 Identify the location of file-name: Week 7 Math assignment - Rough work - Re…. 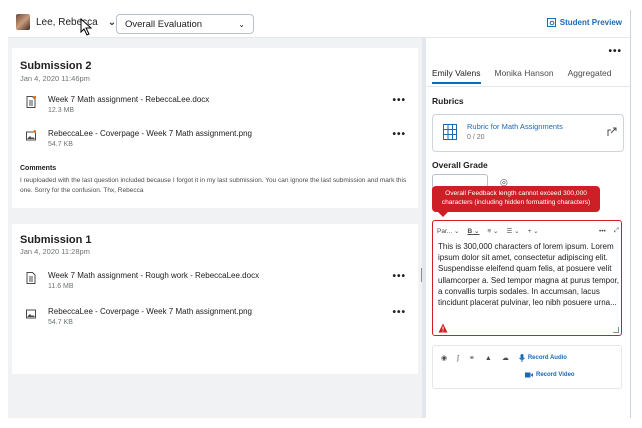
(153, 275).